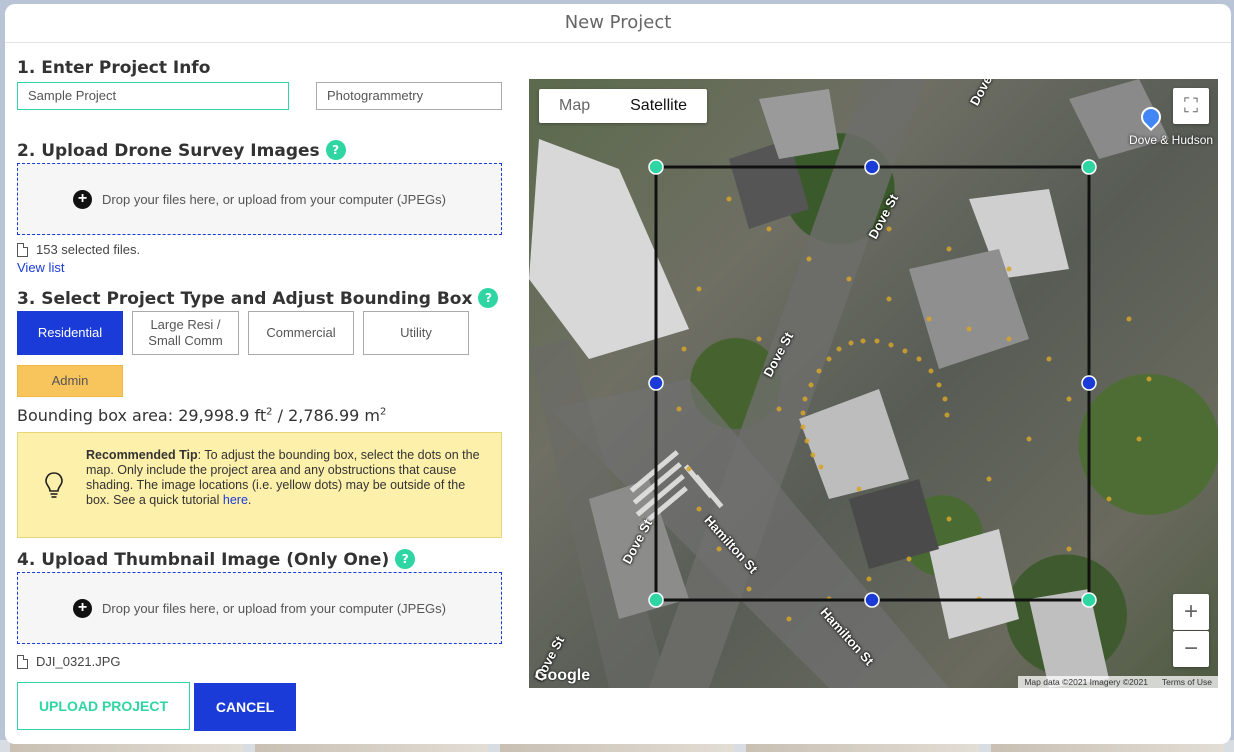 The height and width of the screenshot is (752, 1234). Describe the element at coordinates (142, 455) in the screenshot. I see `tip-title: Recommended Tip` at that location.